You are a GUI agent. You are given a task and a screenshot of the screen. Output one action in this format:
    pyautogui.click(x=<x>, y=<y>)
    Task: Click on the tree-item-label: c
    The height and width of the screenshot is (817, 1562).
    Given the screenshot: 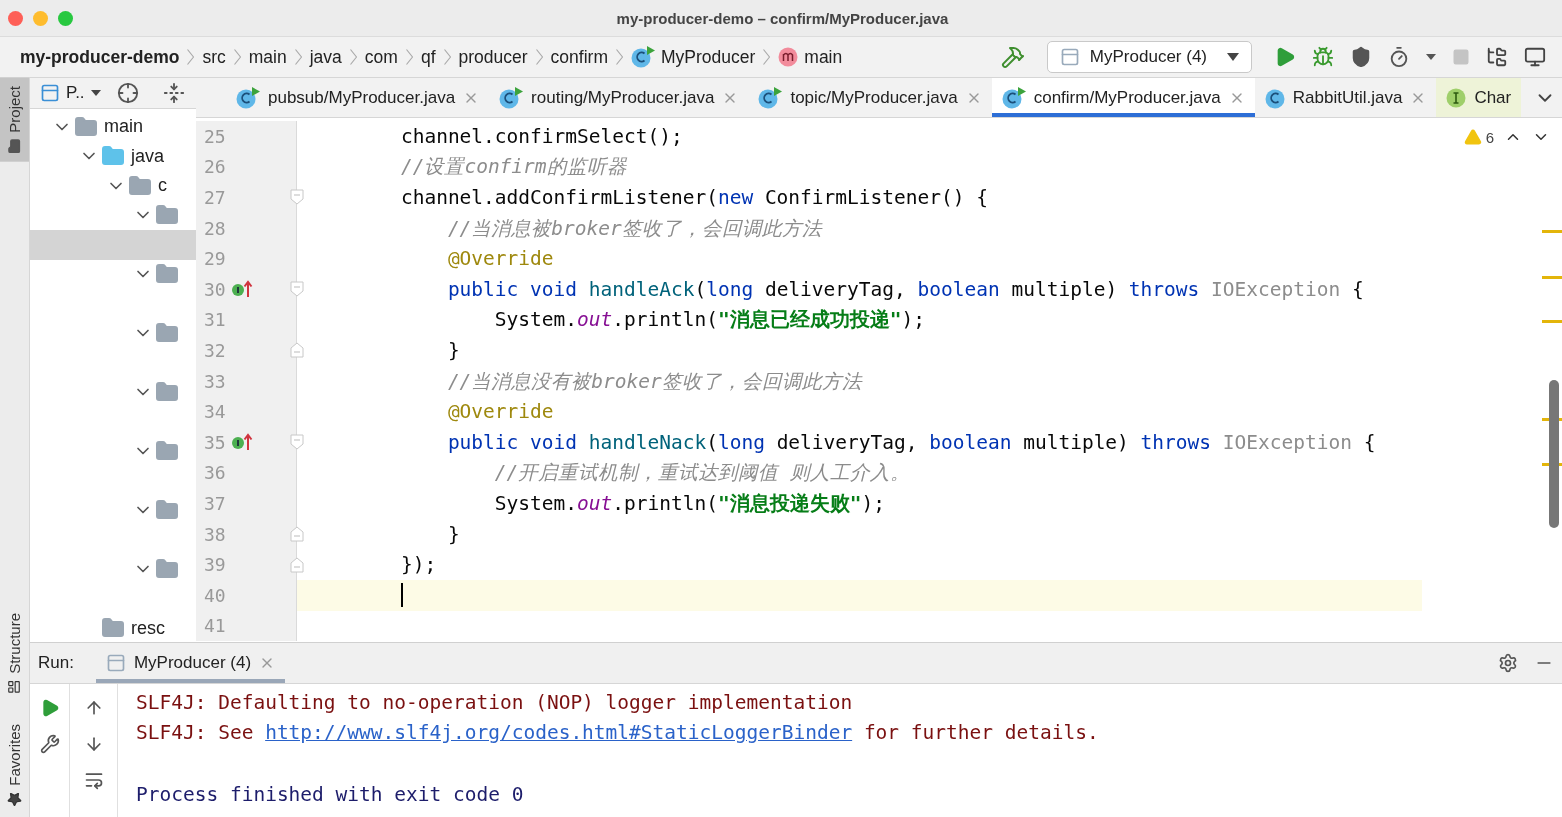 What is the action you would take?
    pyautogui.click(x=162, y=186)
    